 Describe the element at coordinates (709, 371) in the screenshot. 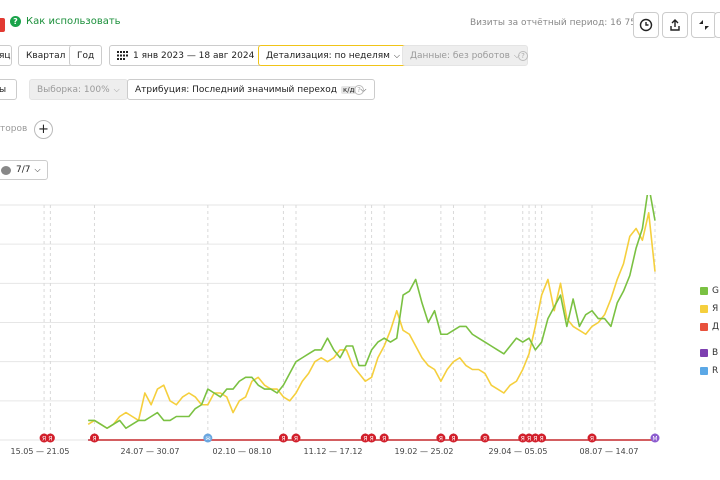

I see `legend-item: R` at that location.